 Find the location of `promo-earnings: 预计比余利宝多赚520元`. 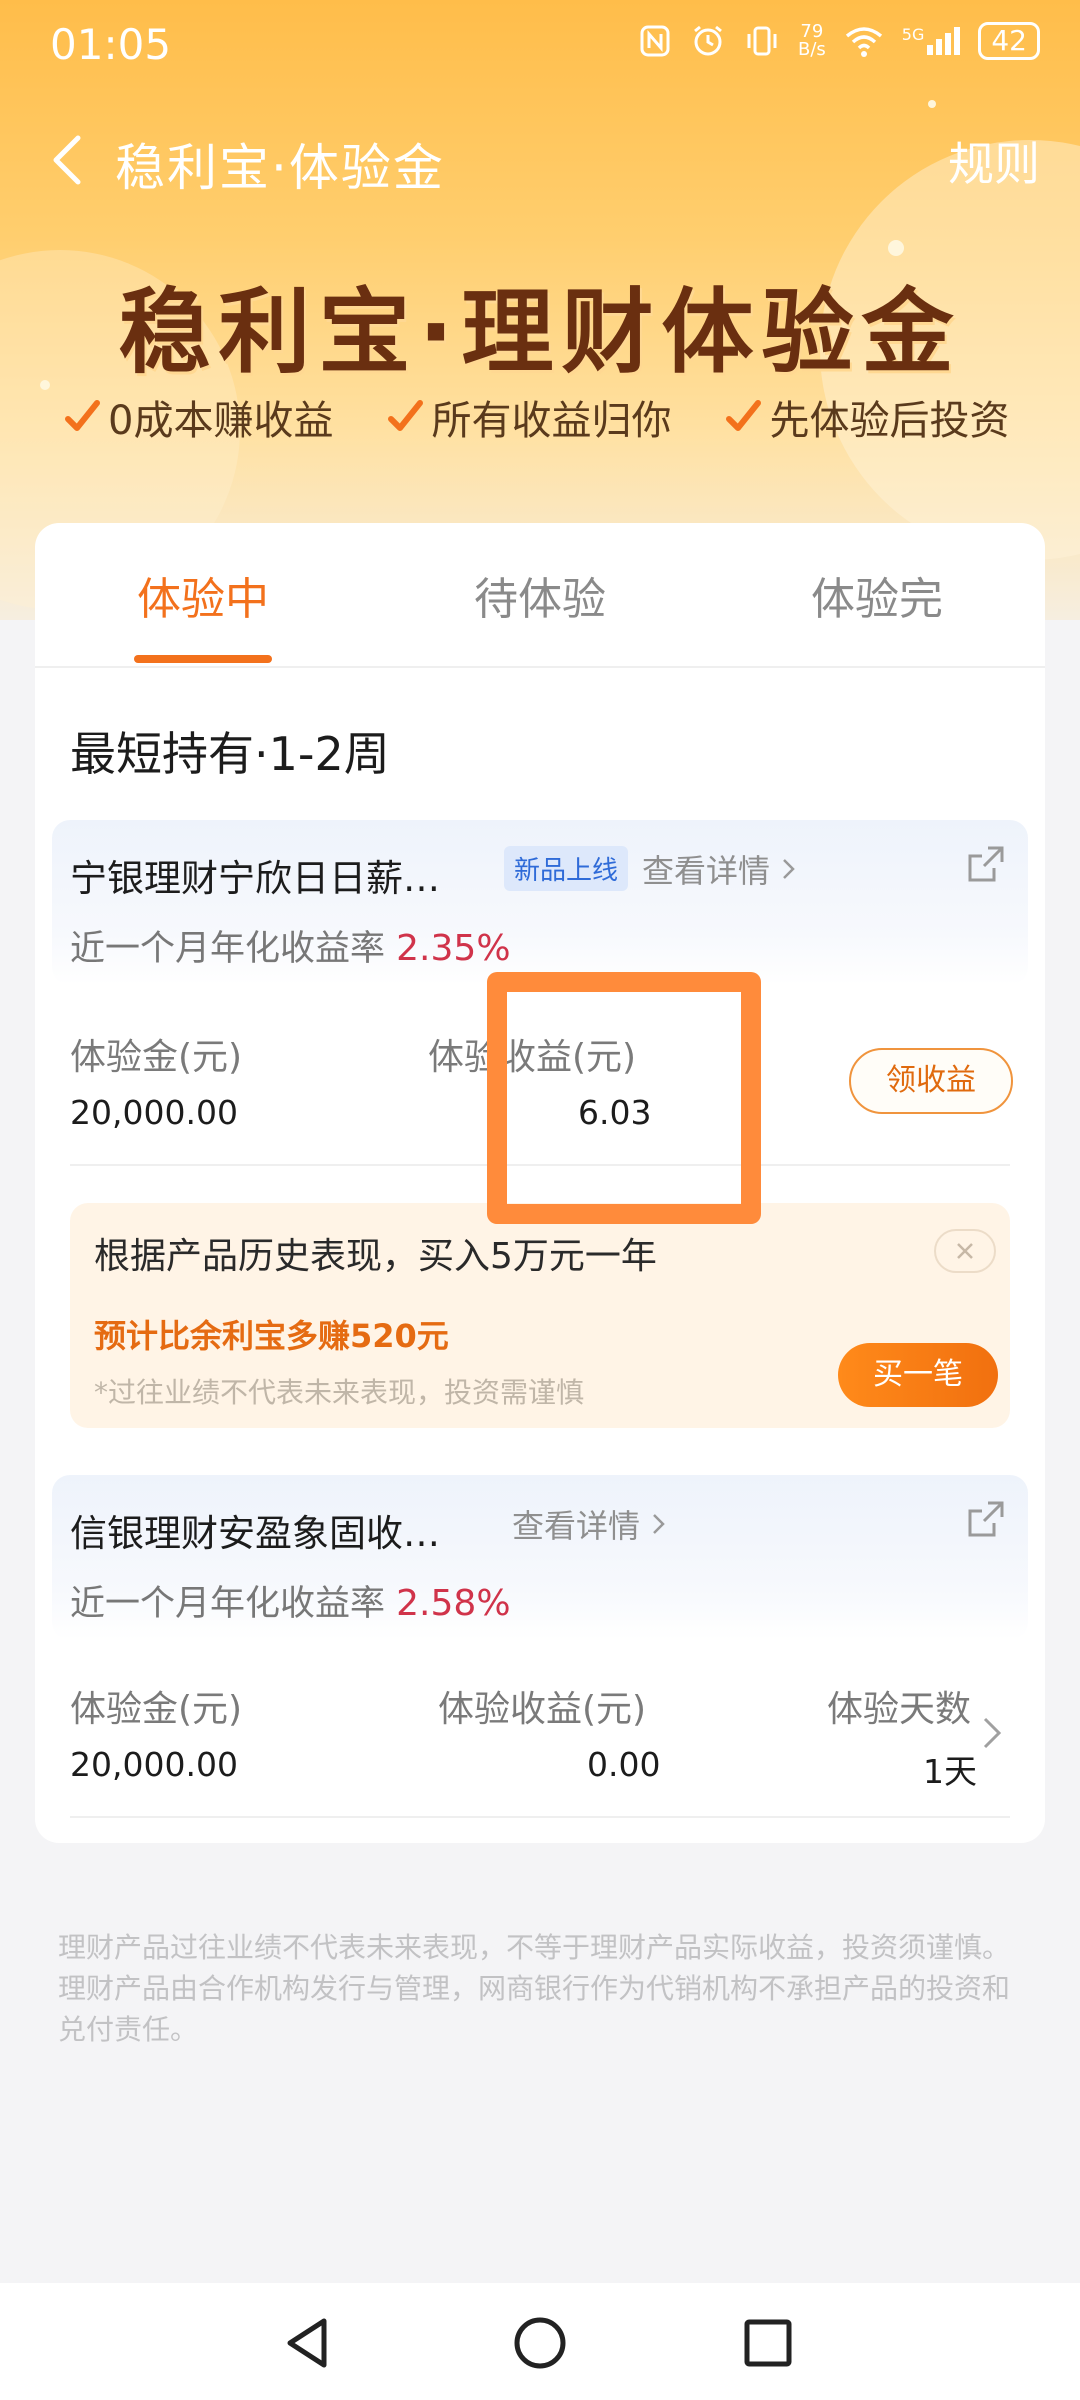

promo-earnings: 预计比余利宝多赚520元 is located at coordinates (271, 1336).